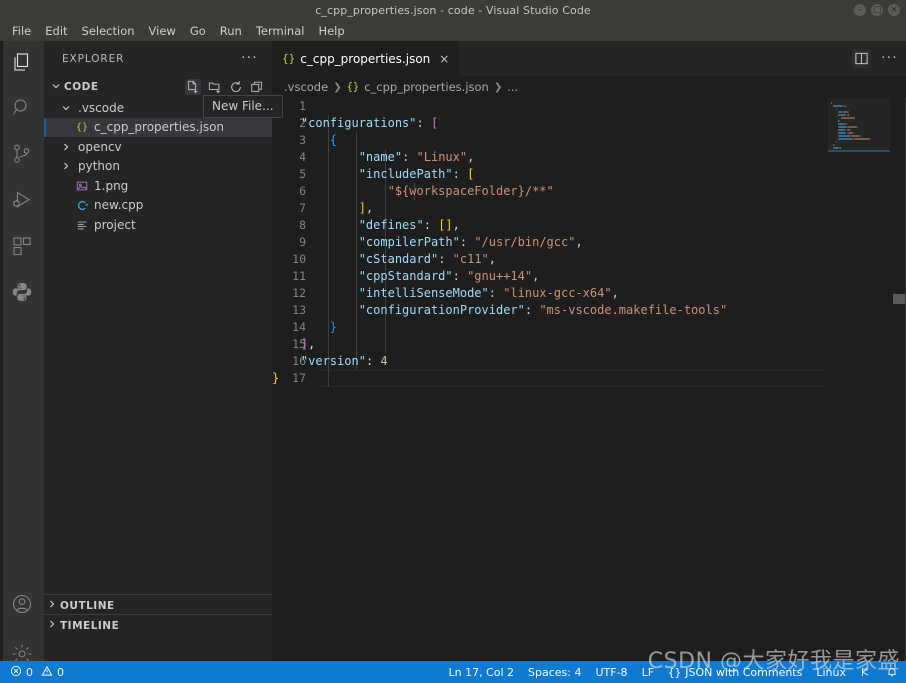  I want to click on breadcrumb-item-folder: .vscode, so click(306, 87).